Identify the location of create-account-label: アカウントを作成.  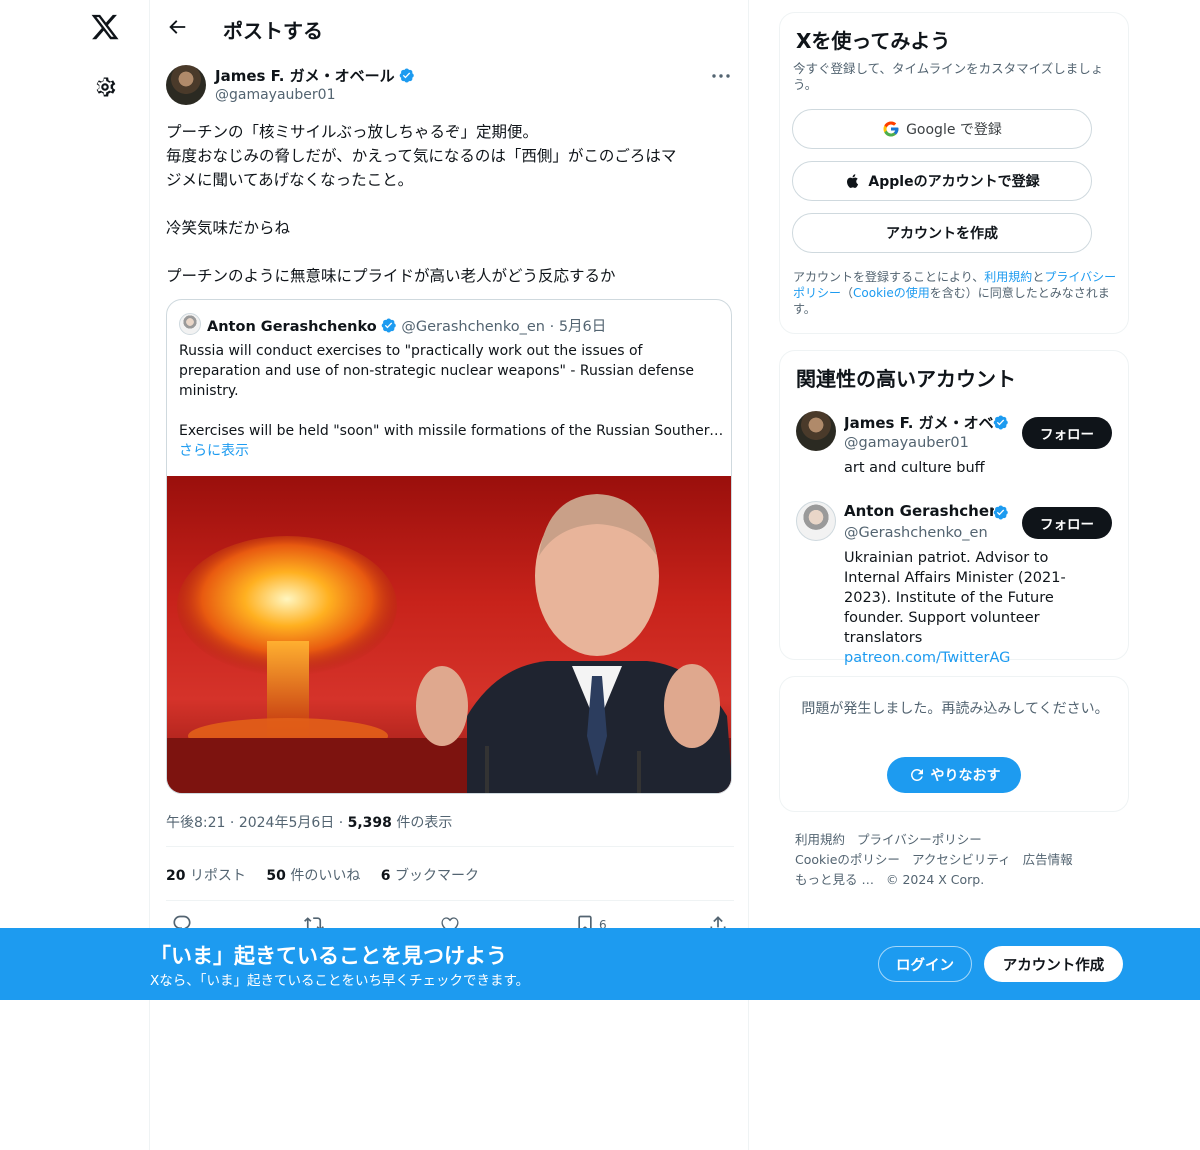
(942, 234).